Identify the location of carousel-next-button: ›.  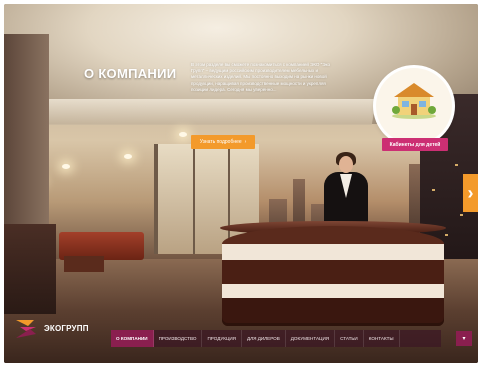
(470, 193).